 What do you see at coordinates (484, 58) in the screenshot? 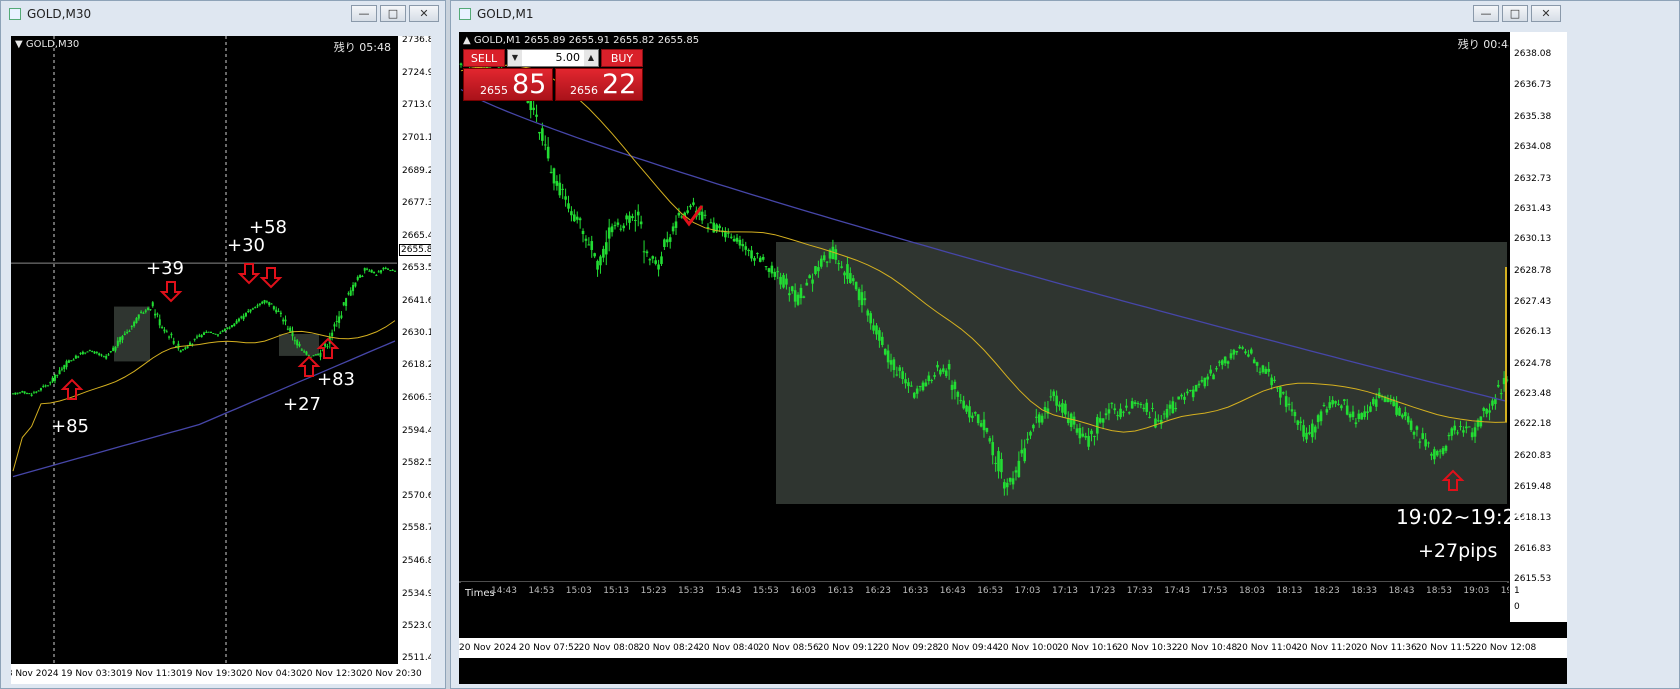
I see `sell-button: SELL` at bounding box center [484, 58].